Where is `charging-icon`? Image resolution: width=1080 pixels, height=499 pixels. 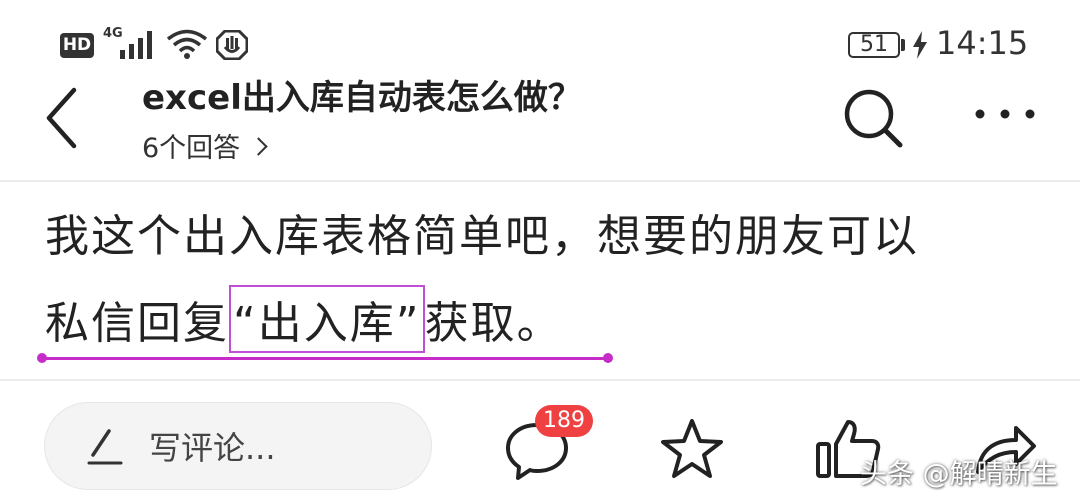
charging-icon is located at coordinates (920, 45).